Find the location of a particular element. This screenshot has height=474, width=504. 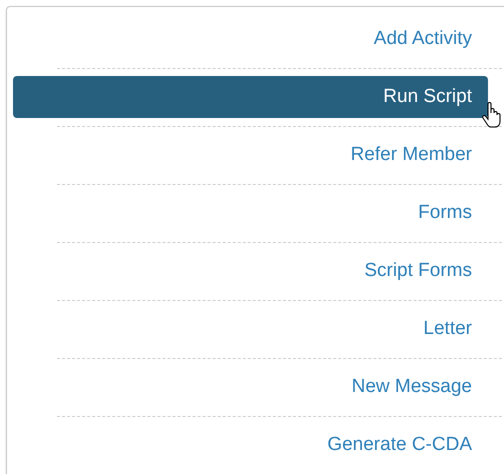

menu-item: Letter is located at coordinates (250, 329).